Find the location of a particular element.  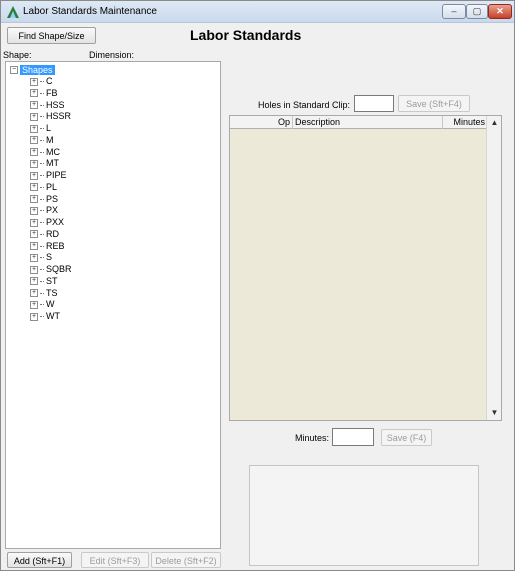

tree-item: + MT is located at coordinates (44, 163).